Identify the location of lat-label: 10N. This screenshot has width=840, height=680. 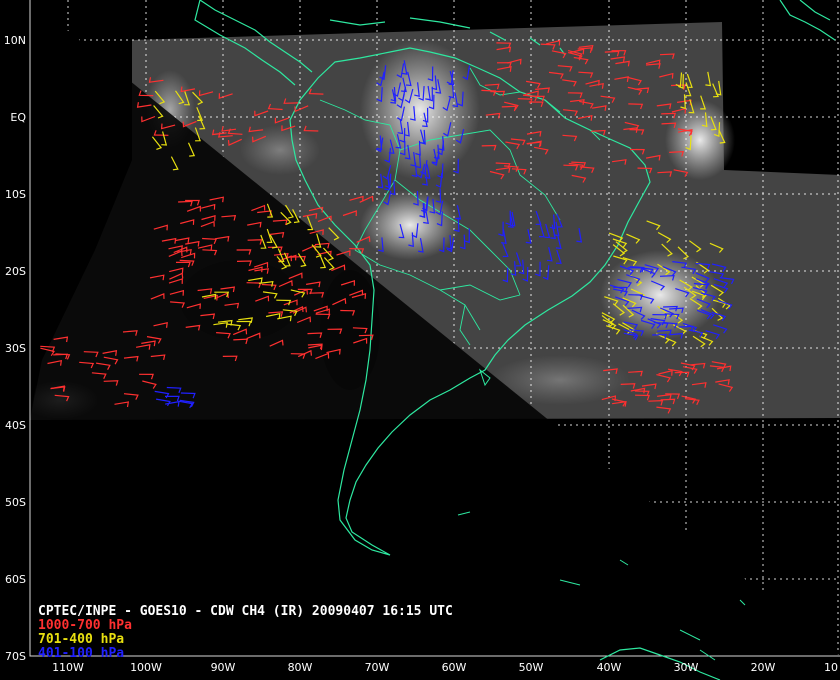
(15, 40).